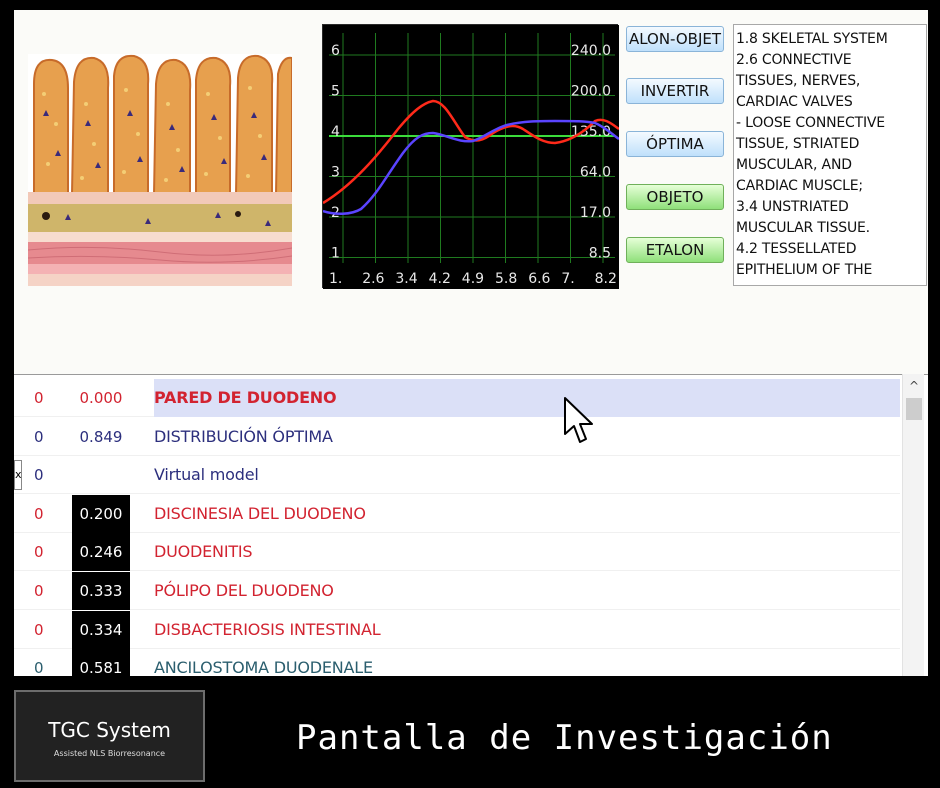 The image size is (940, 788). I want to click on row-name: DISCINESIA DEL DUODENO, so click(260, 513).